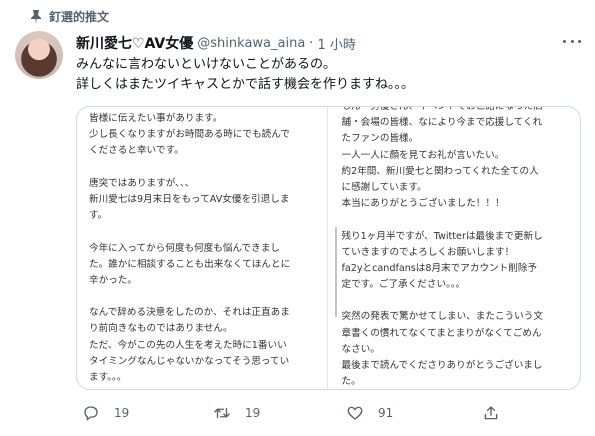 The width and height of the screenshot is (595, 436). Describe the element at coordinates (222, 413) in the screenshot. I see `retweet-icon` at that location.